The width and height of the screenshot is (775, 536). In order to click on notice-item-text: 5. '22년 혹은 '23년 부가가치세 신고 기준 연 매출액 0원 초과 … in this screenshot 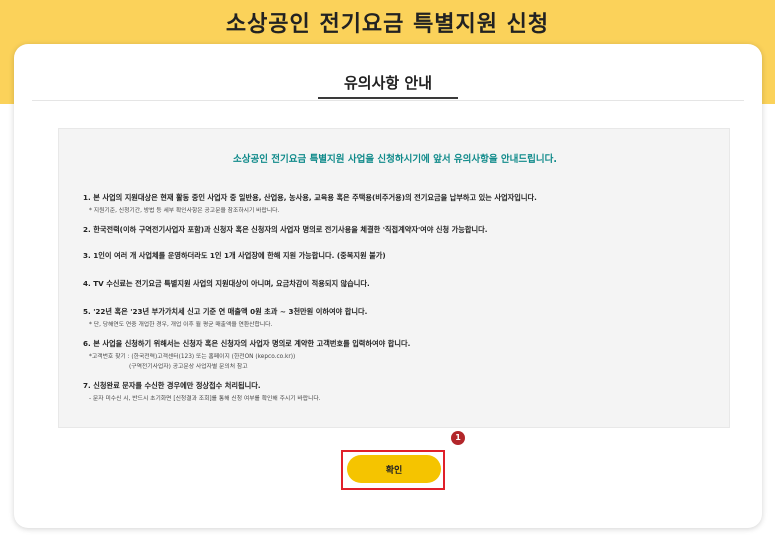, I will do `click(225, 311)`.